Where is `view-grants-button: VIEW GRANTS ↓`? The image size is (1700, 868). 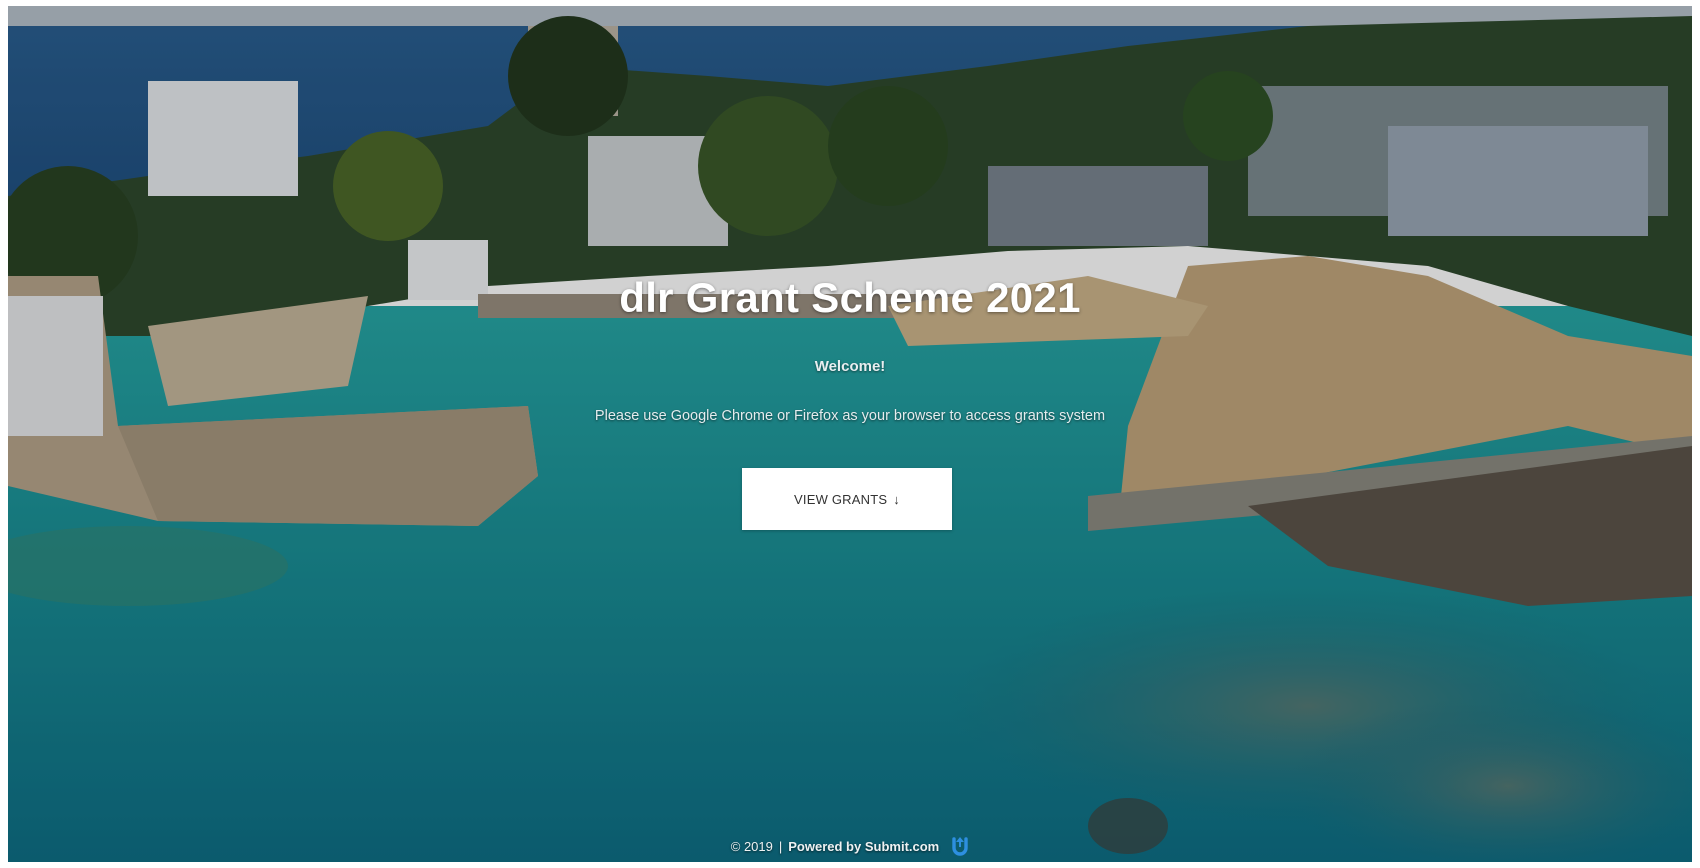
view-grants-button: VIEW GRANTS ↓ is located at coordinates (847, 499).